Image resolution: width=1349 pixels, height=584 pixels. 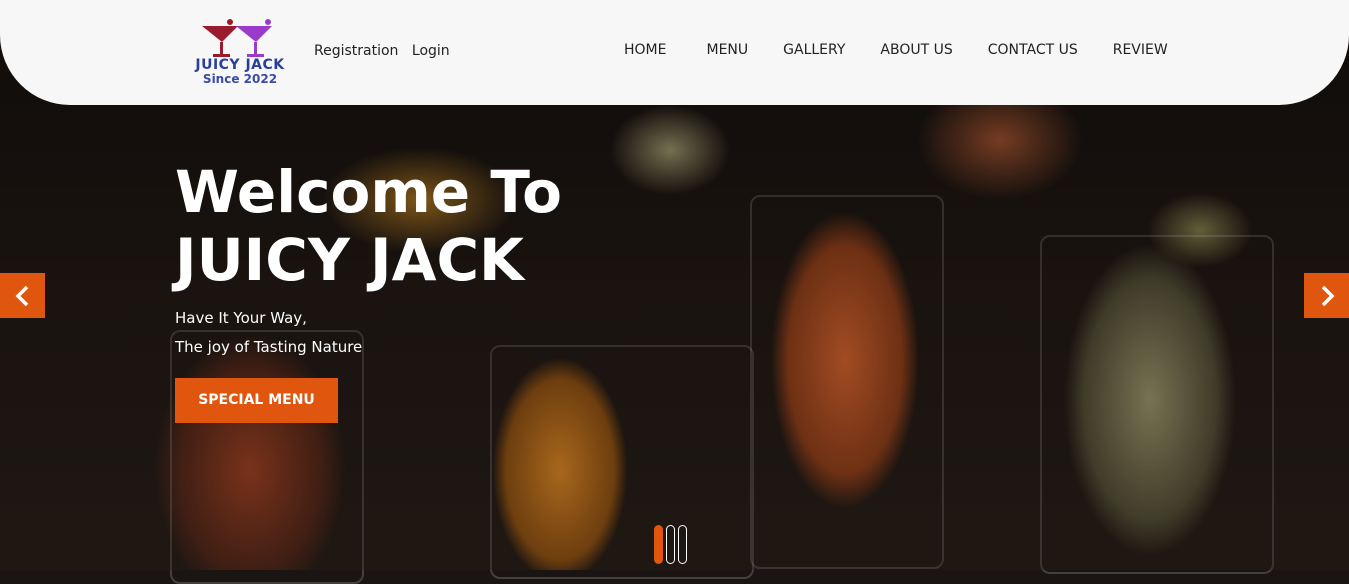 What do you see at coordinates (916, 50) in the screenshot?
I see `nav-item-about-us: ABOUT US` at bounding box center [916, 50].